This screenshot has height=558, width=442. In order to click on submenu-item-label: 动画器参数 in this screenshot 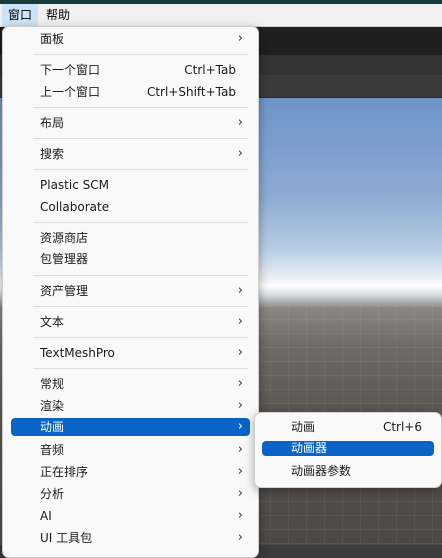, I will do `click(321, 471)`.